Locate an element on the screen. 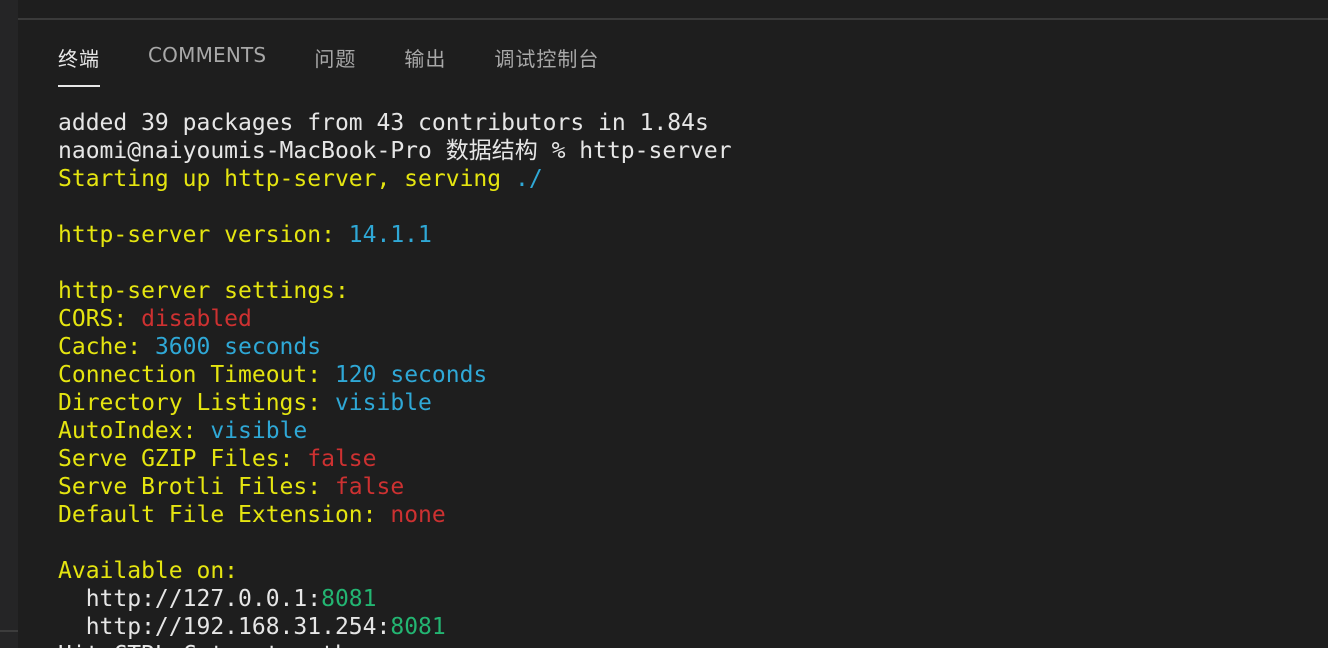 This screenshot has height=648, width=1328. panel-tabbar: 终端 COMMENTS 问题 输出 调试控制台 is located at coordinates (352, 65).